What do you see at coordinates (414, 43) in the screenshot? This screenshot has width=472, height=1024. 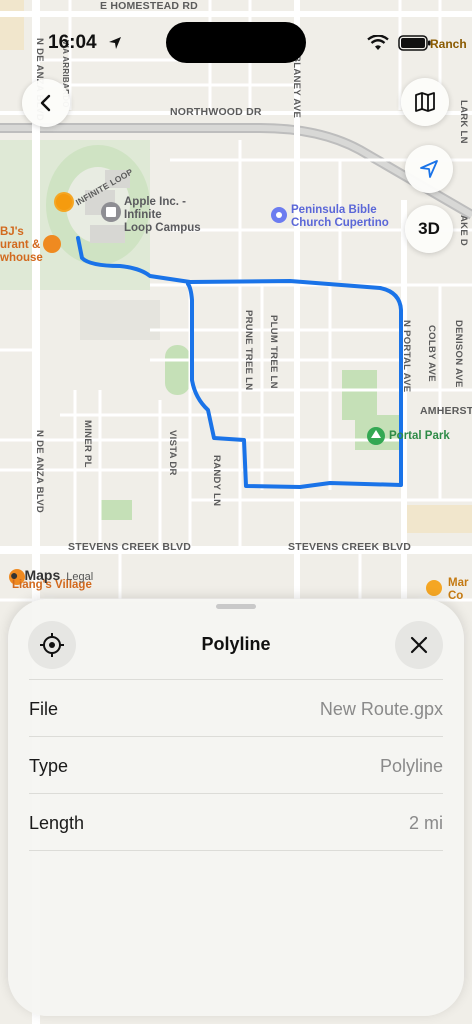 I see `battery-icon` at bounding box center [414, 43].